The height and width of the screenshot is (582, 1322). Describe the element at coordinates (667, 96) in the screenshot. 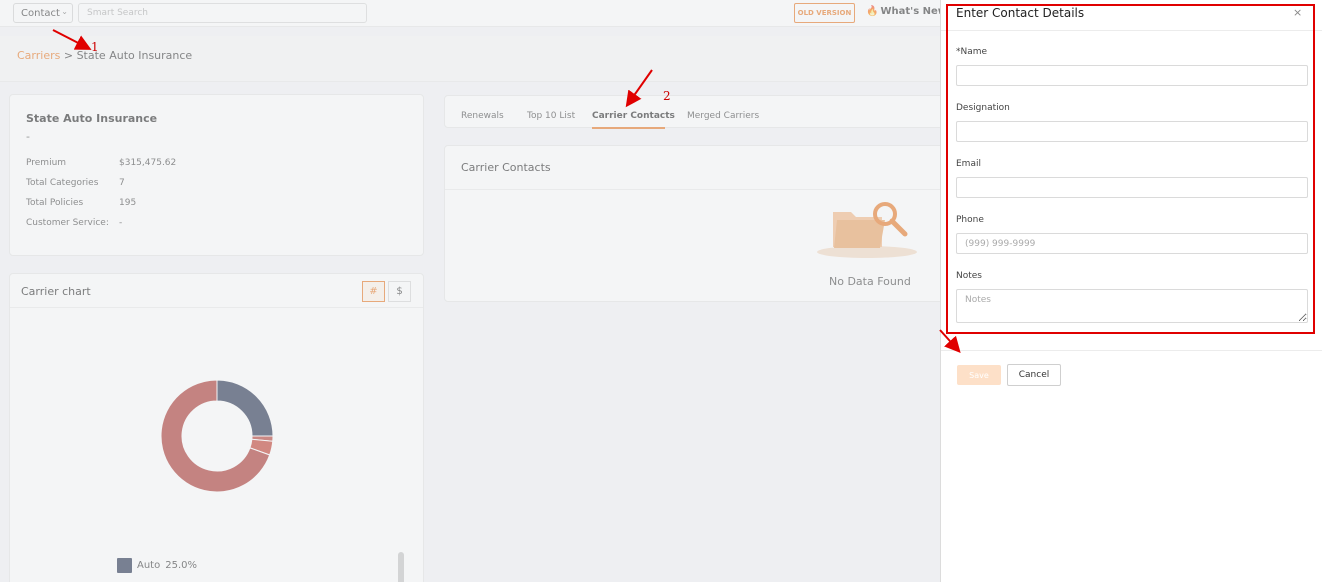

I see `annotation-2: 2` at that location.